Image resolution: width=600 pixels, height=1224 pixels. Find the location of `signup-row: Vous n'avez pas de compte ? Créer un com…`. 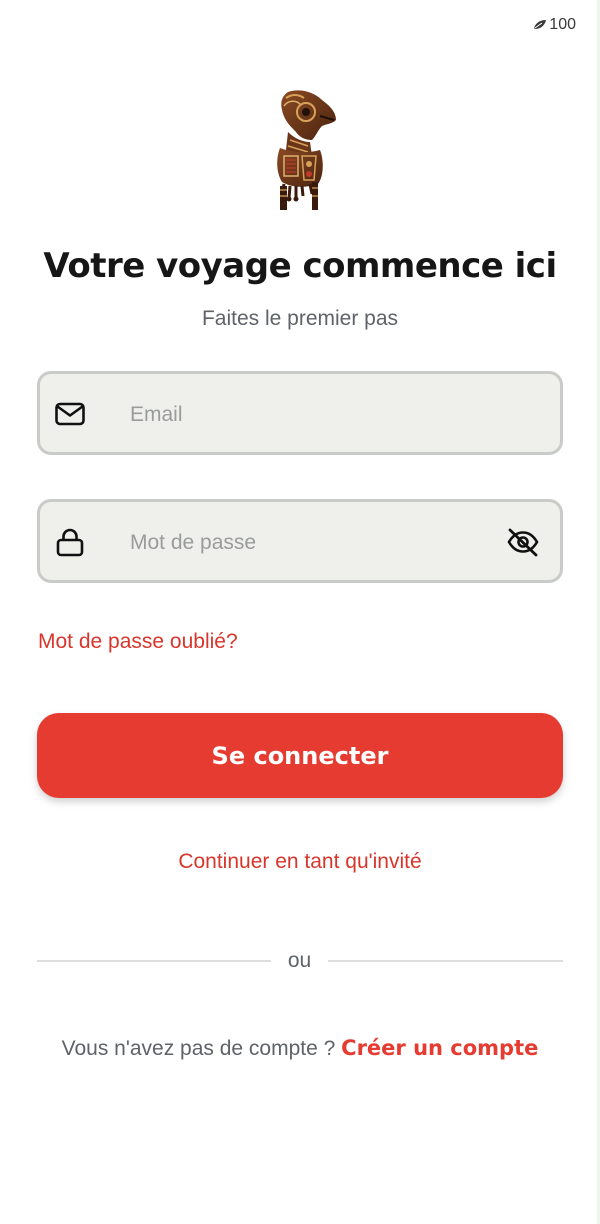

signup-row: Vous n'avez pas de compte ? Créer un com… is located at coordinates (300, 1048).